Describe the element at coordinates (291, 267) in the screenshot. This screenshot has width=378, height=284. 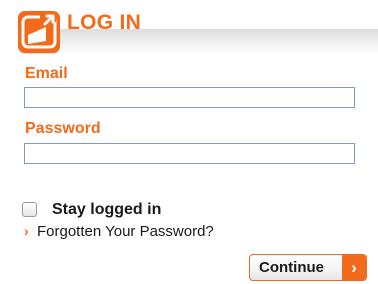
I see `continue-button-label: Continue` at that location.